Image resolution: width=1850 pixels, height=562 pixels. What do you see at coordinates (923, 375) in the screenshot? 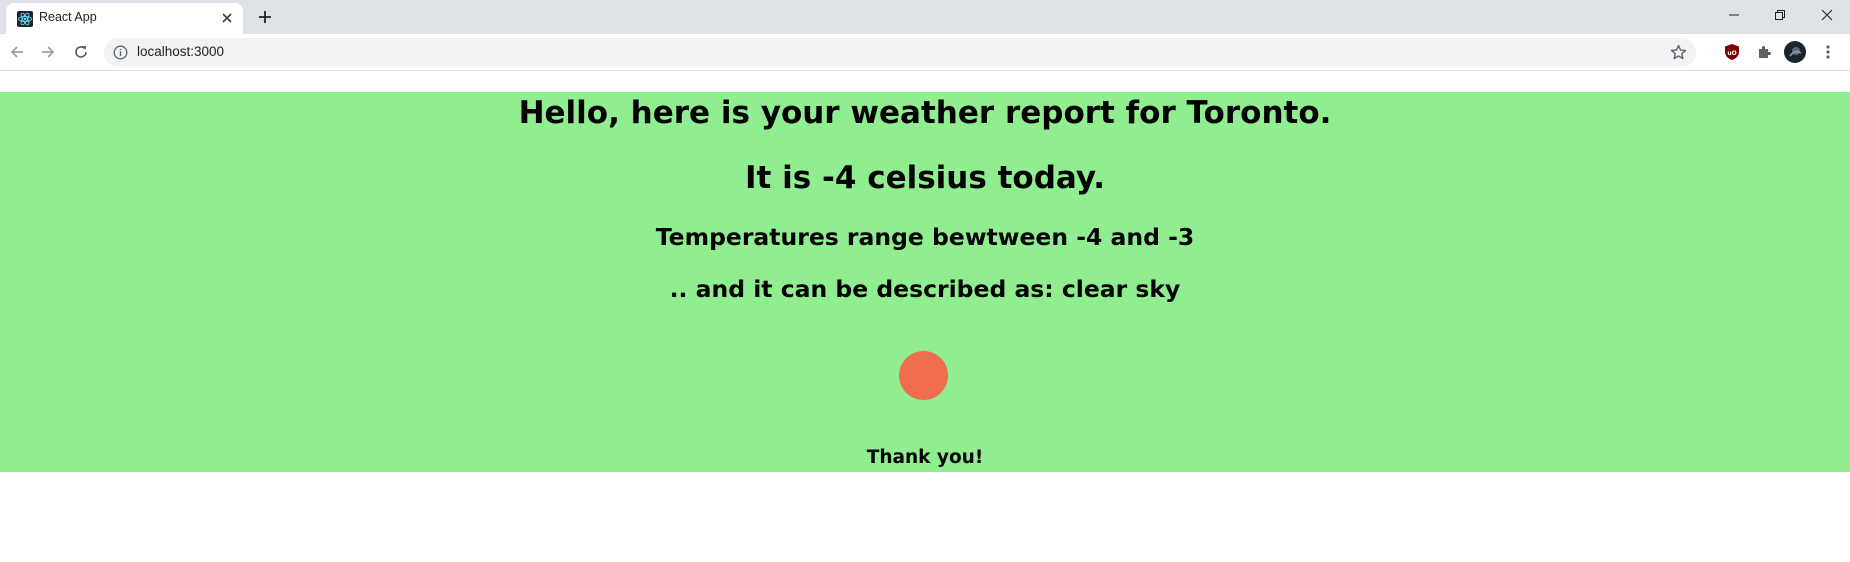
I see `weather-indicator-circle` at bounding box center [923, 375].